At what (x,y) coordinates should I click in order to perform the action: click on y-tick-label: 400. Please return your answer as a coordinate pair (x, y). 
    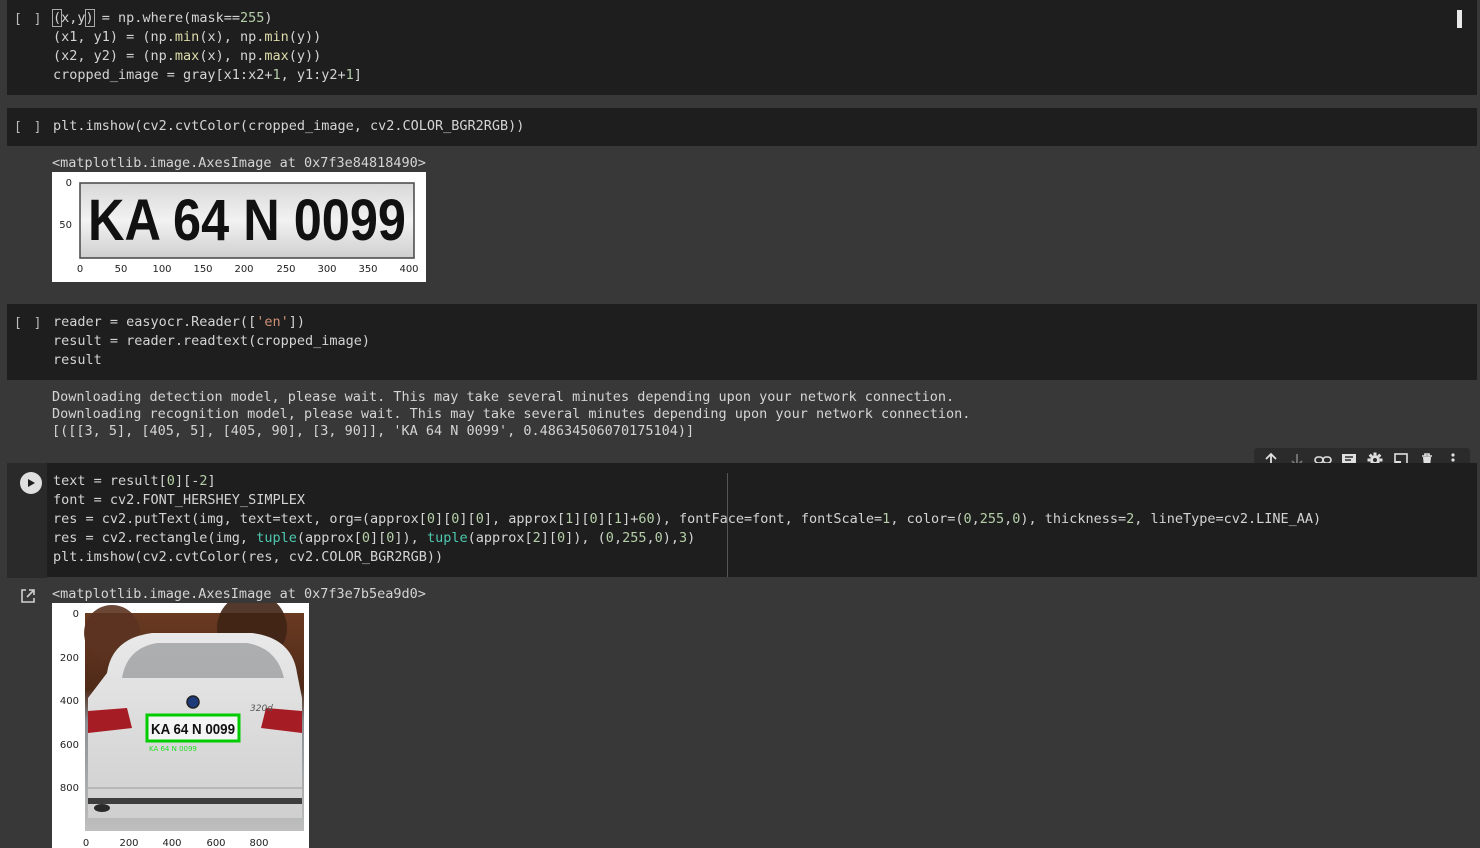
    Looking at the image, I should click on (69, 701).